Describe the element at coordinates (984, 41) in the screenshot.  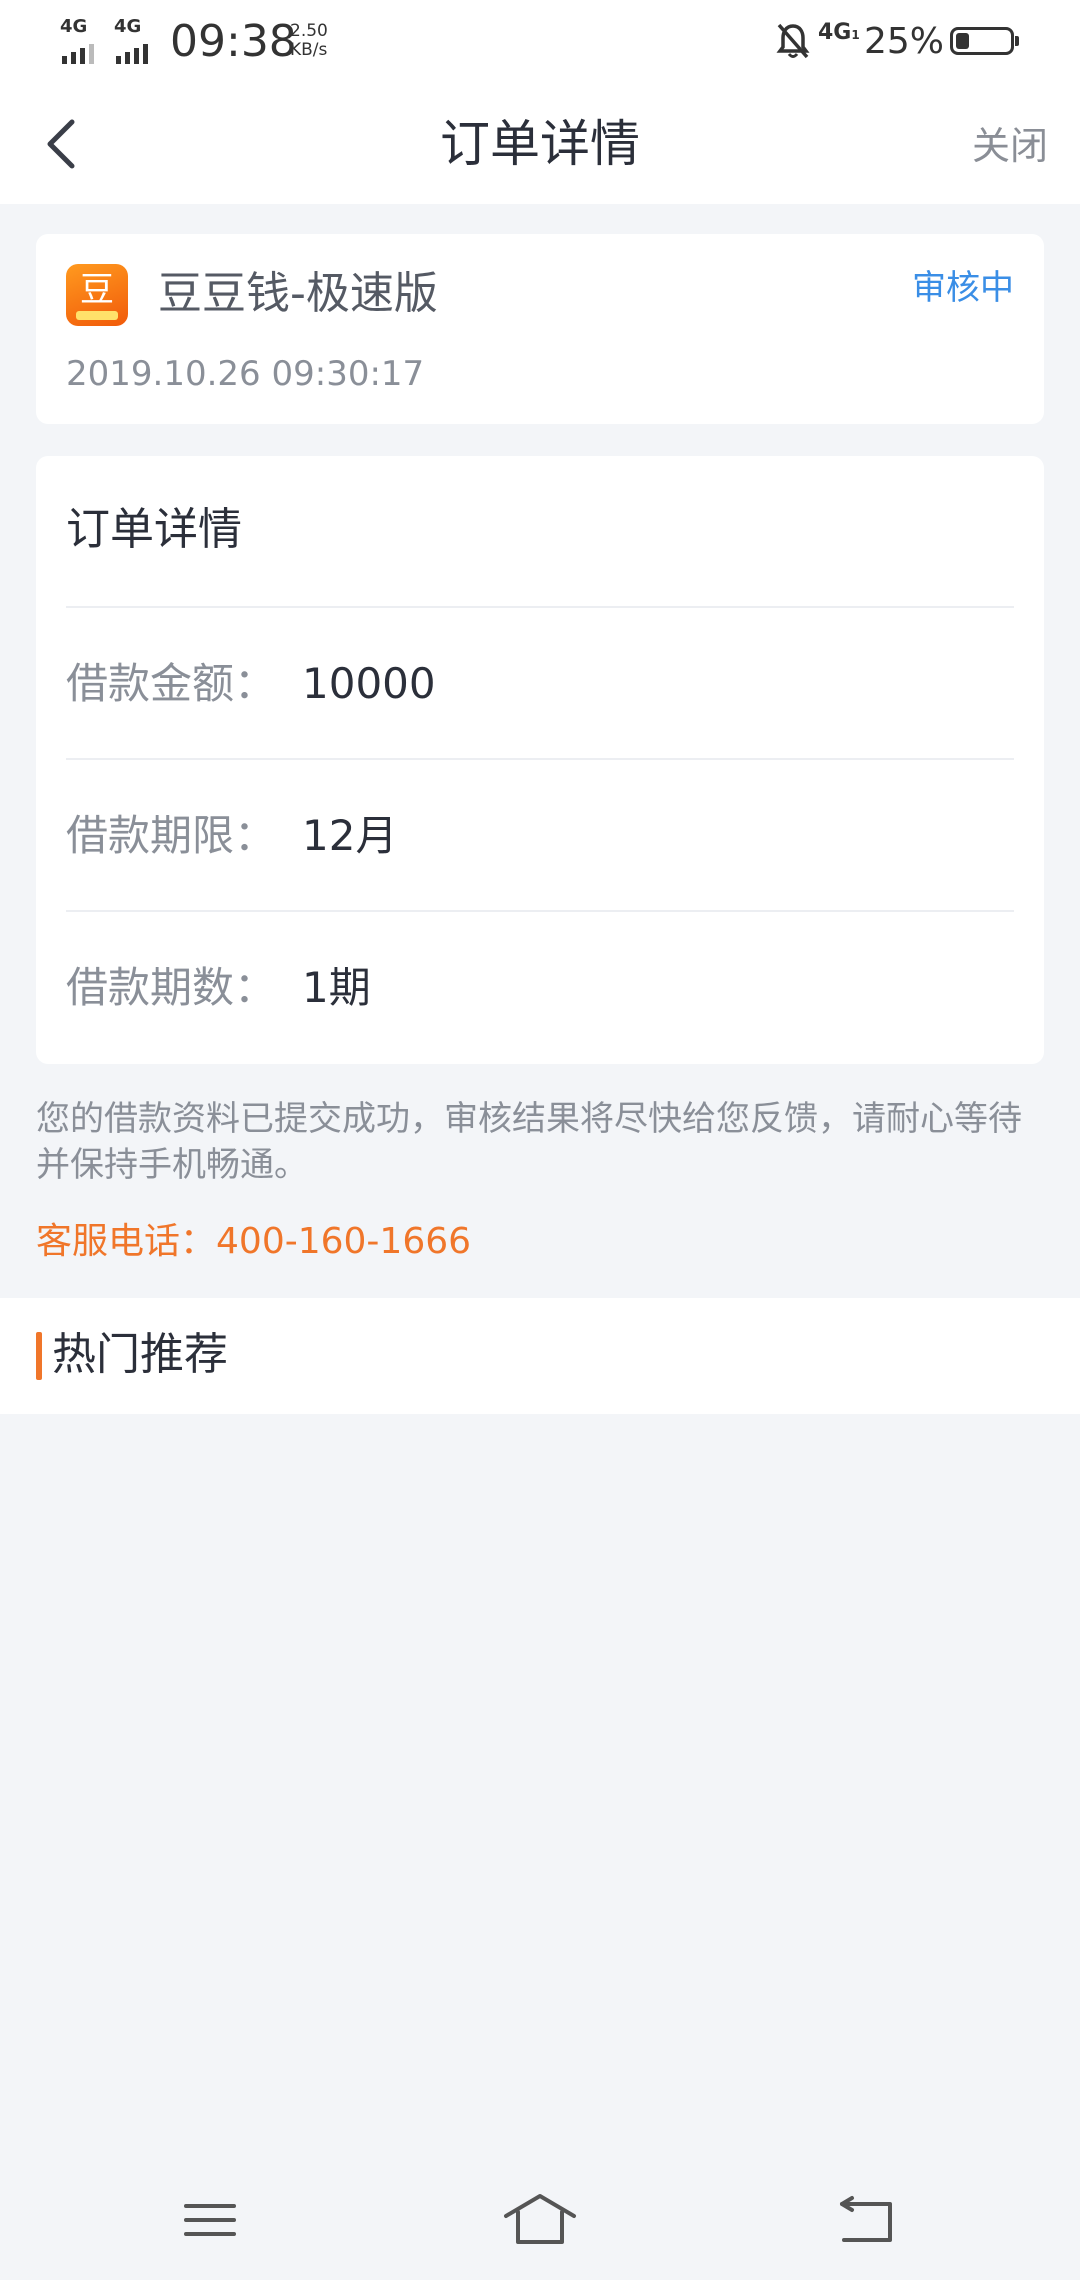
I see `battery-icon` at that location.